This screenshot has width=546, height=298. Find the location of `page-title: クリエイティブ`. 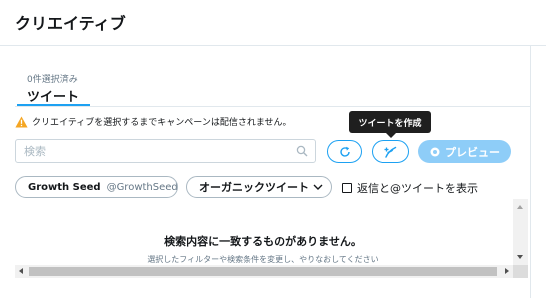

page-title: クリエイティブ is located at coordinates (70, 23).